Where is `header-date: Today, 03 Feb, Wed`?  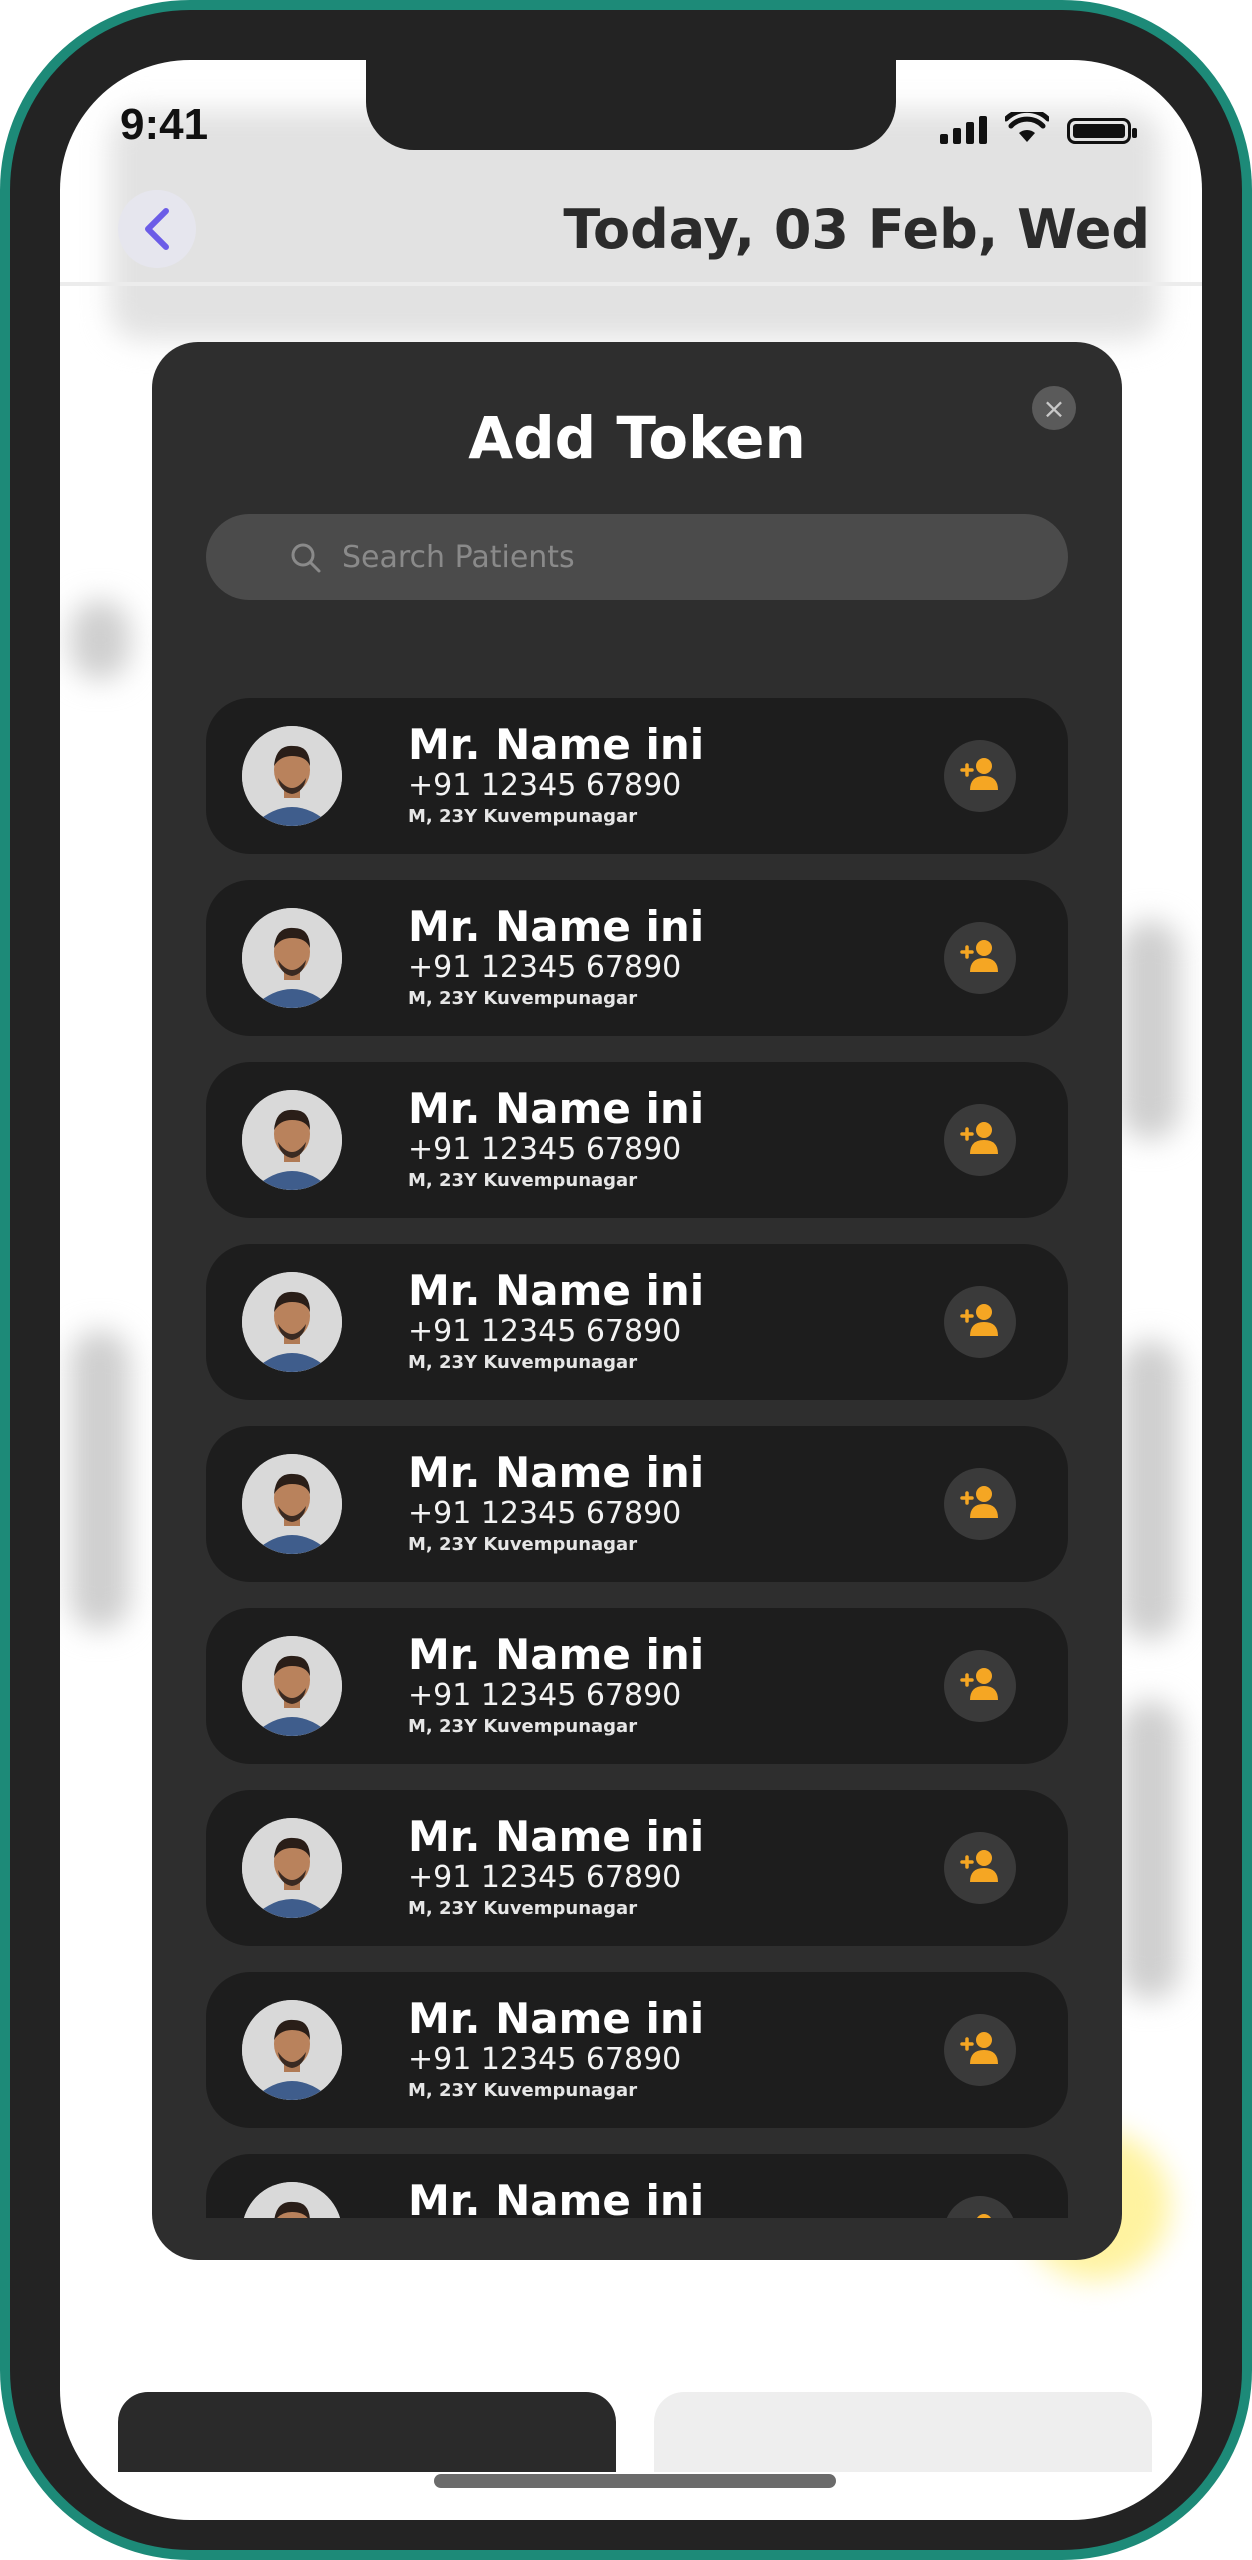
header-date: Today, 03 Feb, Wed is located at coordinates (856, 229).